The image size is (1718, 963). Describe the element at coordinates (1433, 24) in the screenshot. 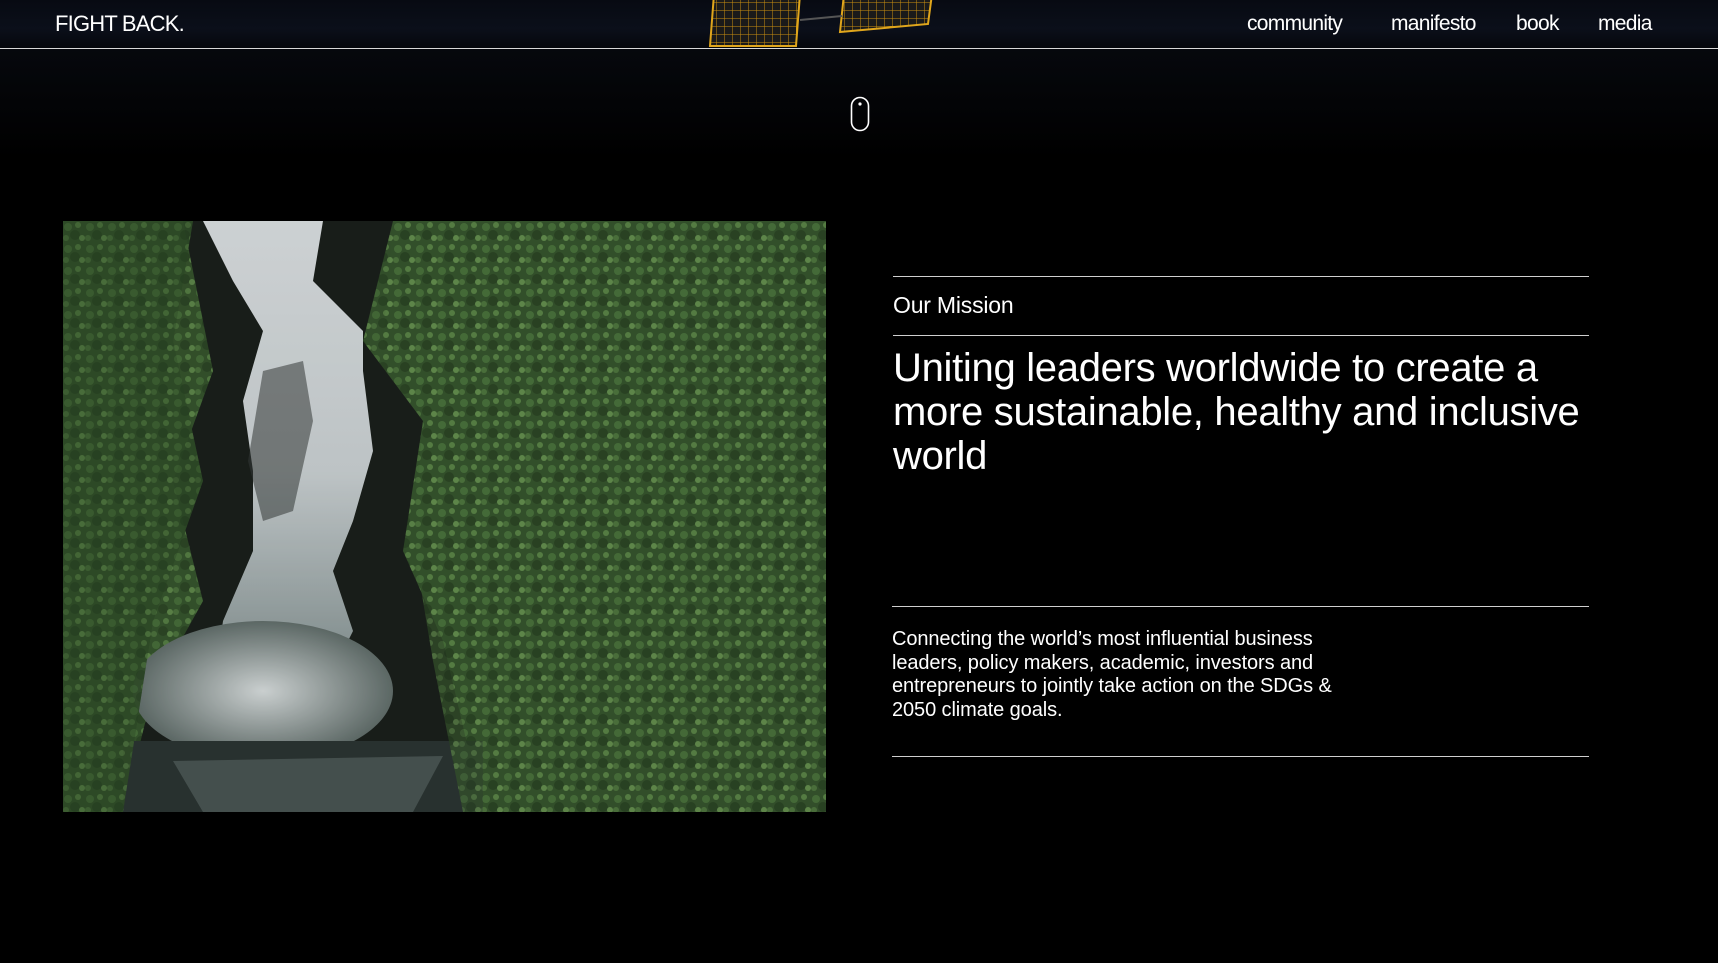

I see `nav-manifesto: manifesto` at that location.